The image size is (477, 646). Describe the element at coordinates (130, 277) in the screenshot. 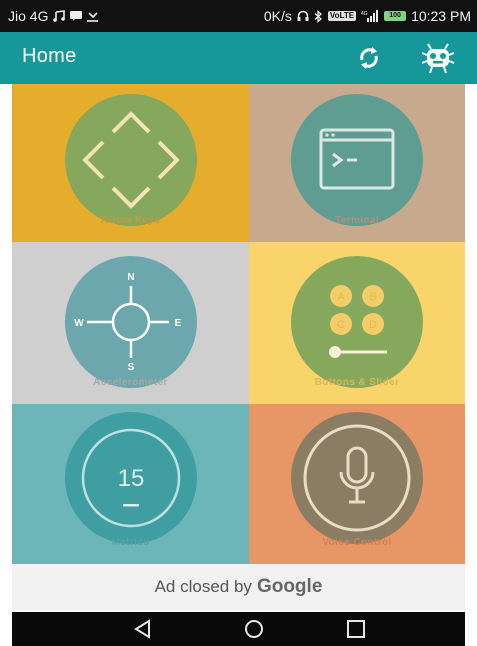

I see `direction-n: N` at that location.